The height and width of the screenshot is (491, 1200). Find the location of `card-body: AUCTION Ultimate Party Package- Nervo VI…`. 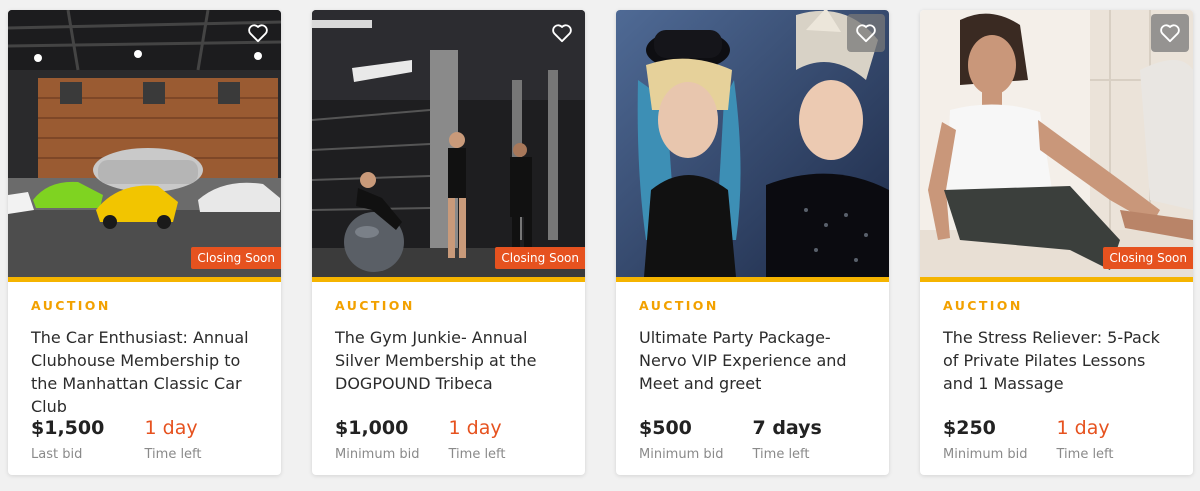

card-body: AUCTION Ultimate Party Package- Nervo VI… is located at coordinates (752, 372).